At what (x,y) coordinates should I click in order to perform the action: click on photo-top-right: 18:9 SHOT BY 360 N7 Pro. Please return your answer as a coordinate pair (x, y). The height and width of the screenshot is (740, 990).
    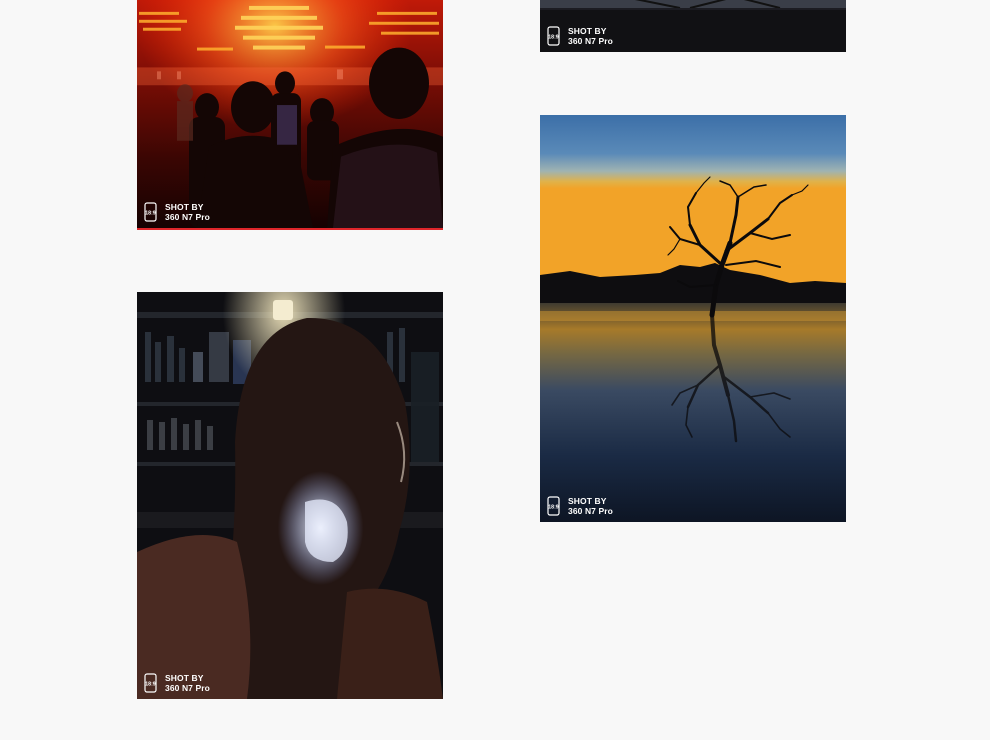
    Looking at the image, I should click on (693, 26).